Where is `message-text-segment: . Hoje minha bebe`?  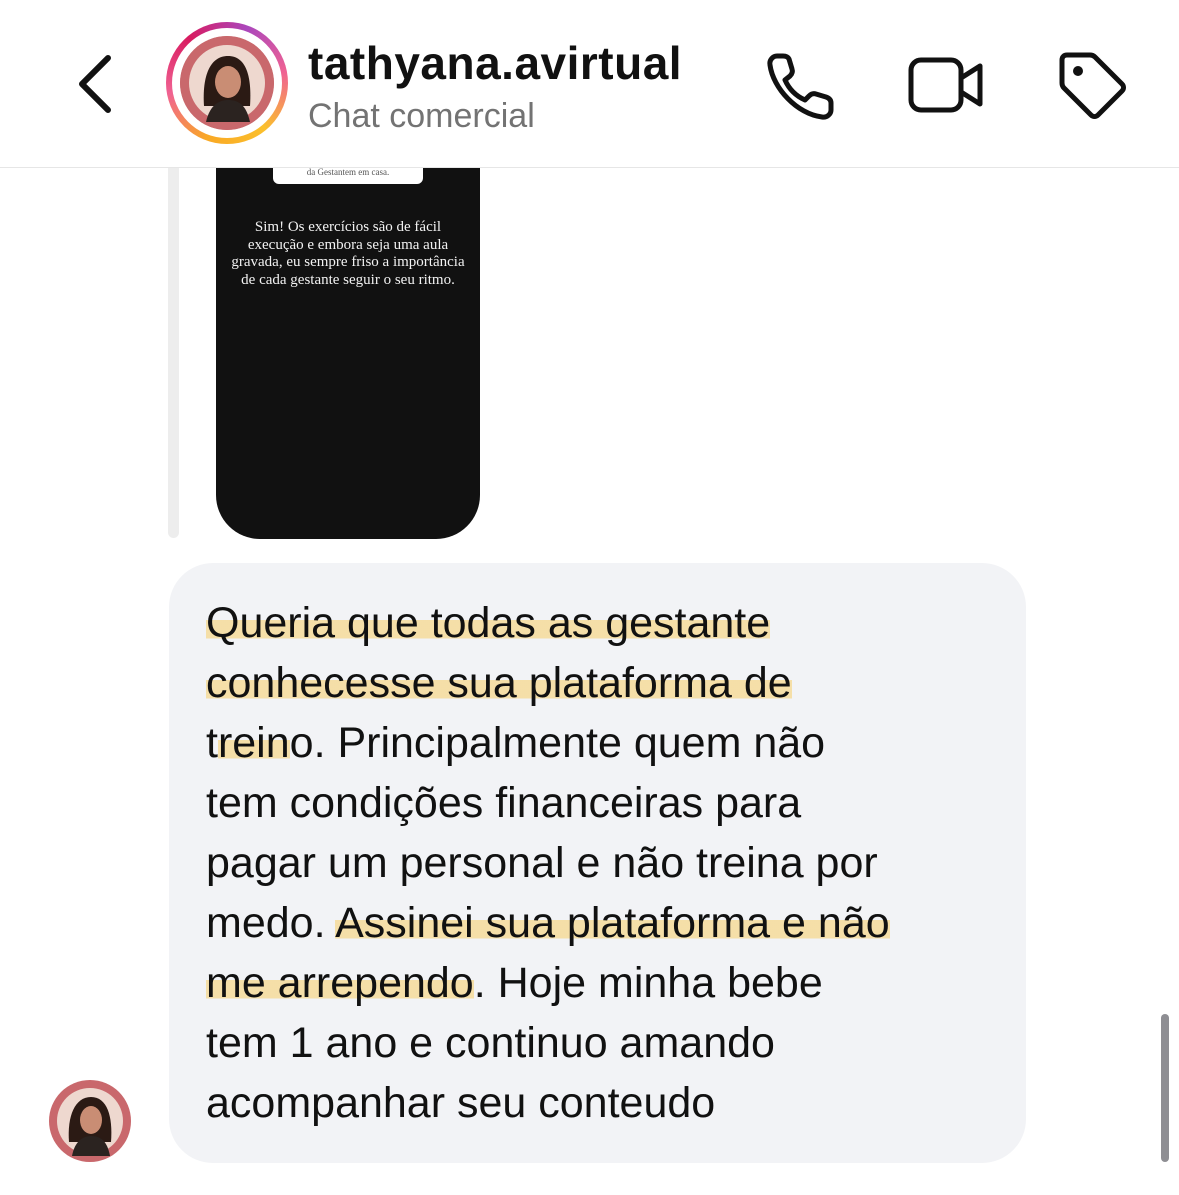
message-text-segment: . Hoje minha bebe is located at coordinates (648, 983).